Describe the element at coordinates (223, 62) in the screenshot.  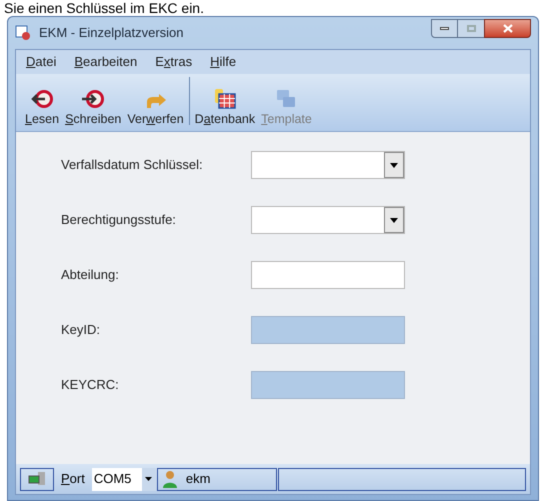
I see `menu-item: Hilfe` at that location.